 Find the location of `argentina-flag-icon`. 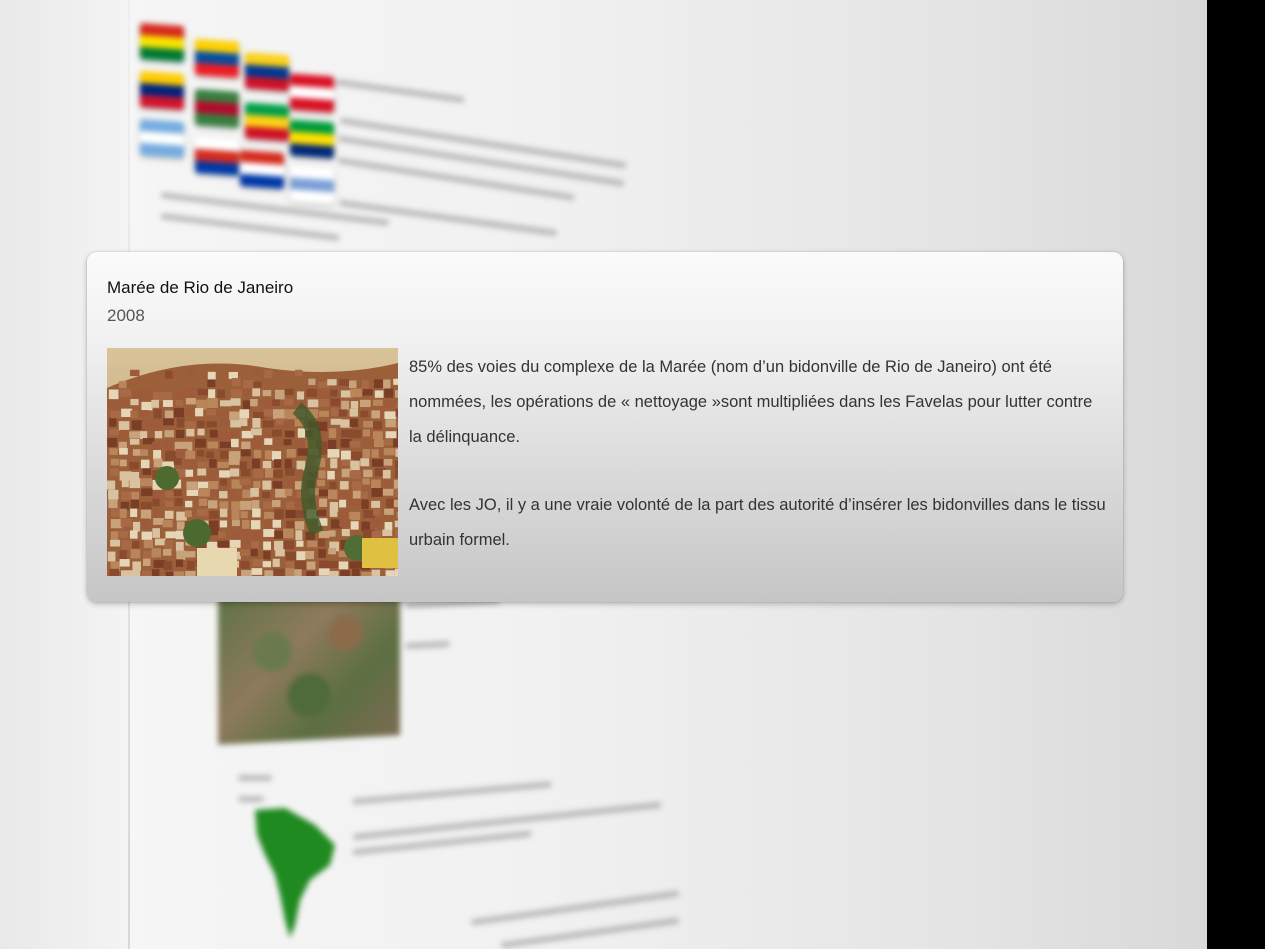

argentina-flag-icon is located at coordinates (162, 139).